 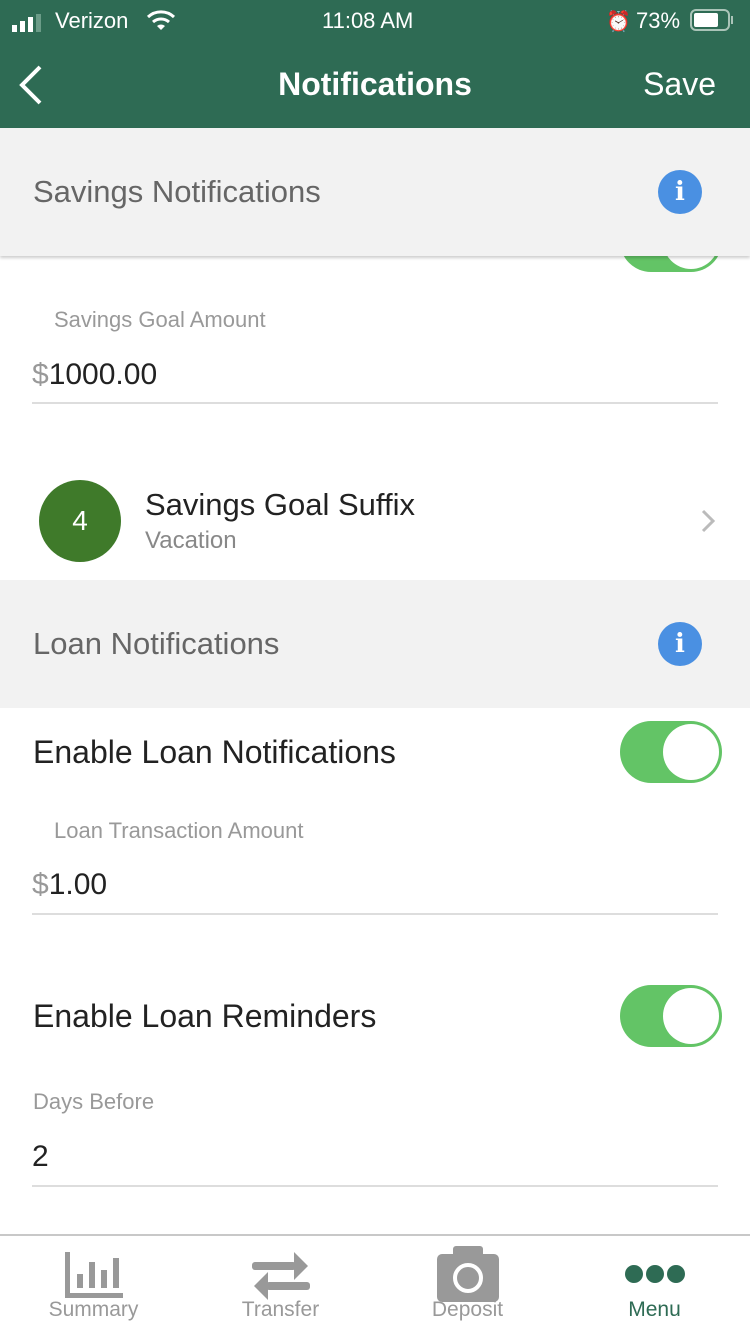 What do you see at coordinates (93, 1275) in the screenshot?
I see `chart-icon` at bounding box center [93, 1275].